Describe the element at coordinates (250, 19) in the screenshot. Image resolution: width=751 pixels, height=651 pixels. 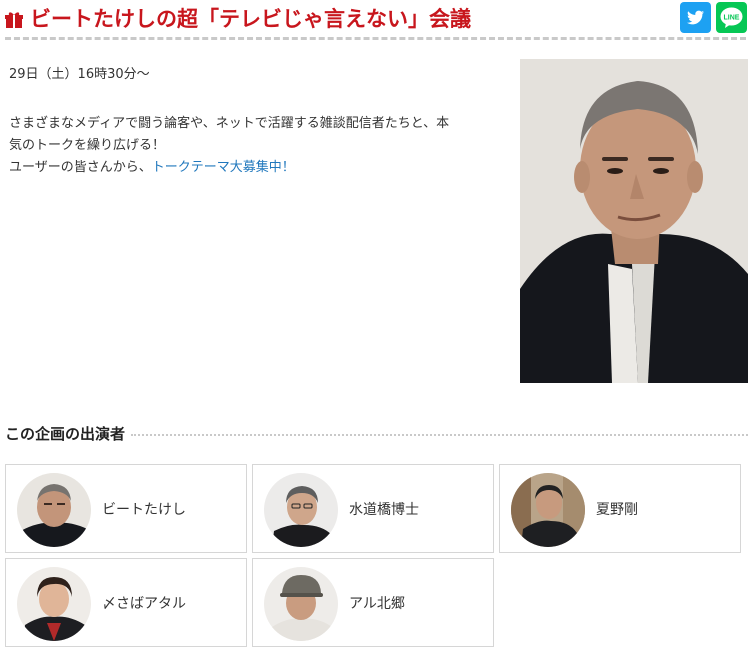
I see `page-title: ビートたけしの超「テレビじゃ言えない」会議` at that location.